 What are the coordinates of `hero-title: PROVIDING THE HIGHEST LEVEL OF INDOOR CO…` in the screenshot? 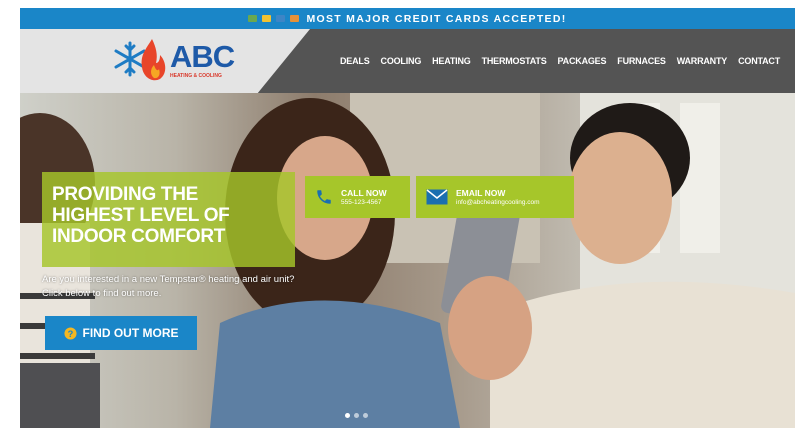 It's located at (141, 215).